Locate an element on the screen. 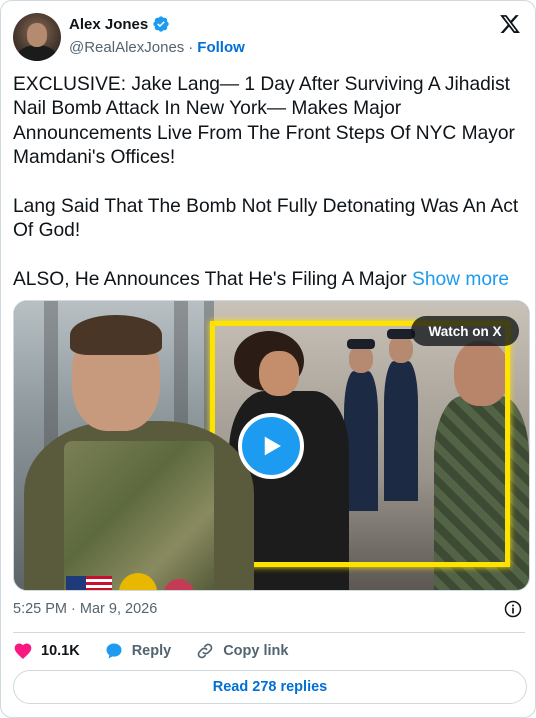 The width and height of the screenshot is (536, 718). copy-link-label: Copy link is located at coordinates (256, 651).